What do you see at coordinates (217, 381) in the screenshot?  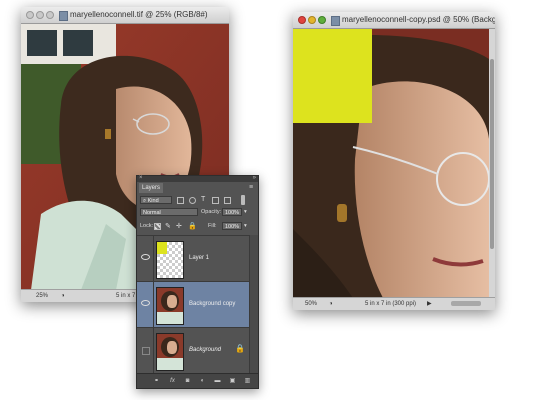 I see `folder-icon: ▬` at bounding box center [217, 381].